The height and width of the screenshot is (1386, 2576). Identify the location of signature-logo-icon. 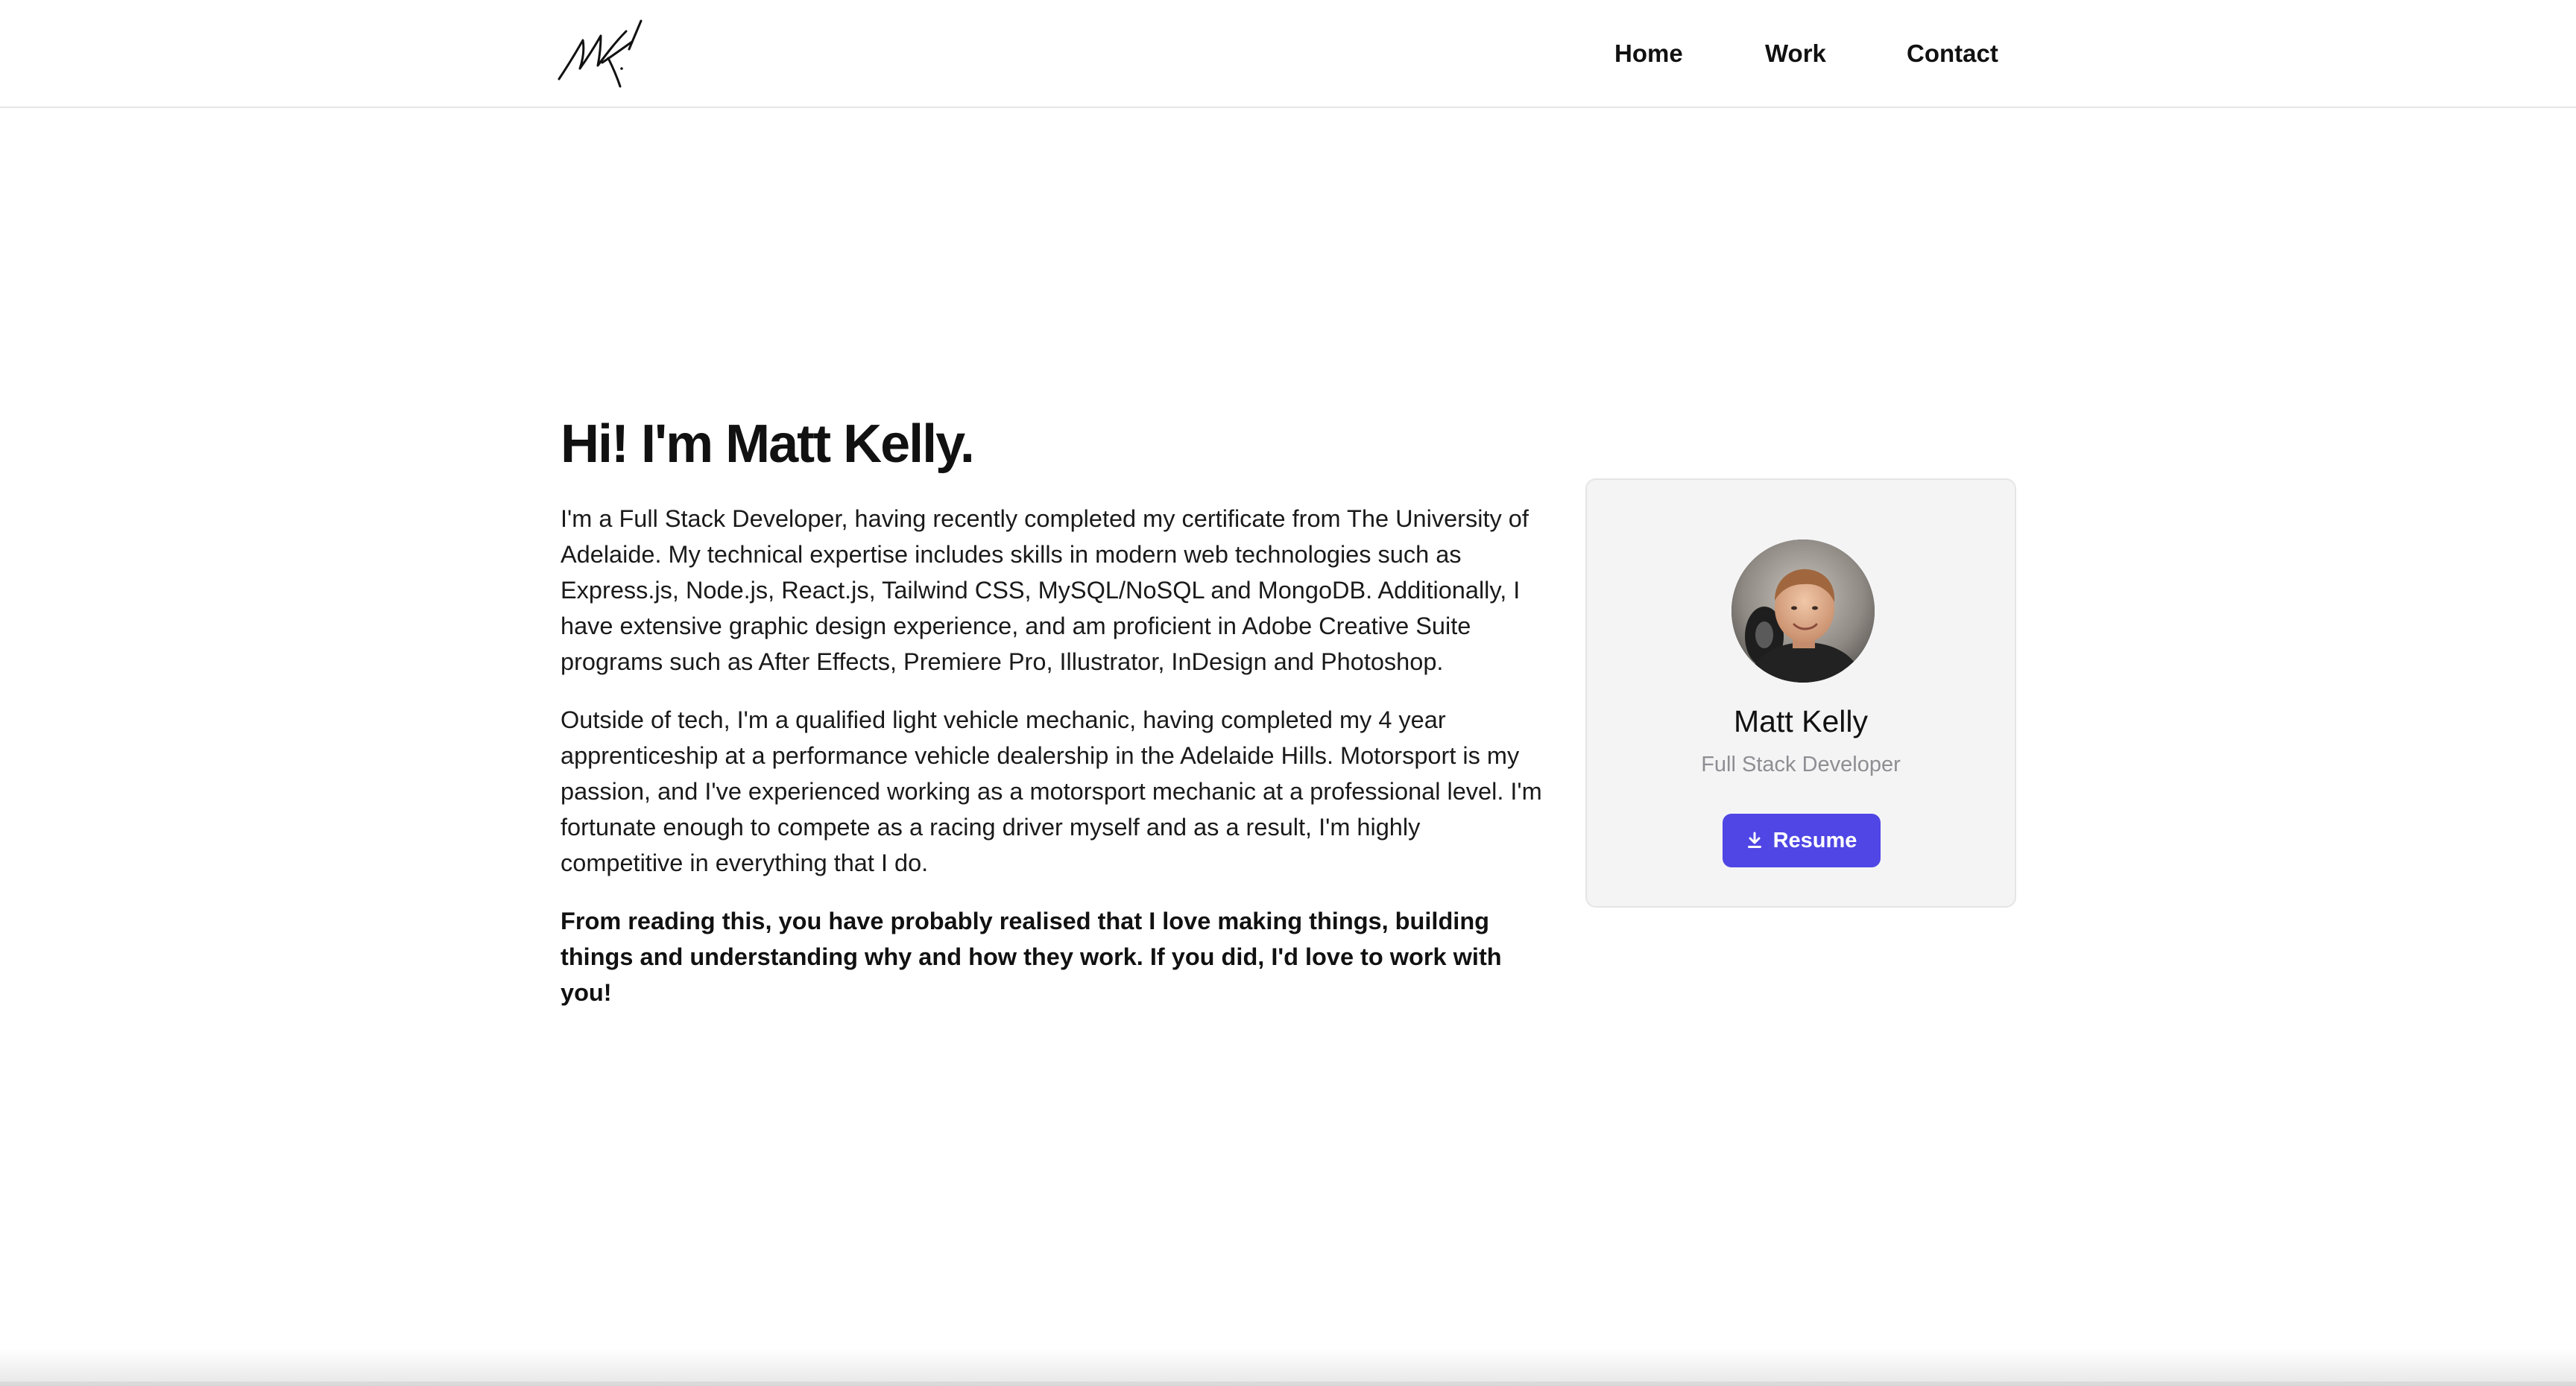
(601, 53).